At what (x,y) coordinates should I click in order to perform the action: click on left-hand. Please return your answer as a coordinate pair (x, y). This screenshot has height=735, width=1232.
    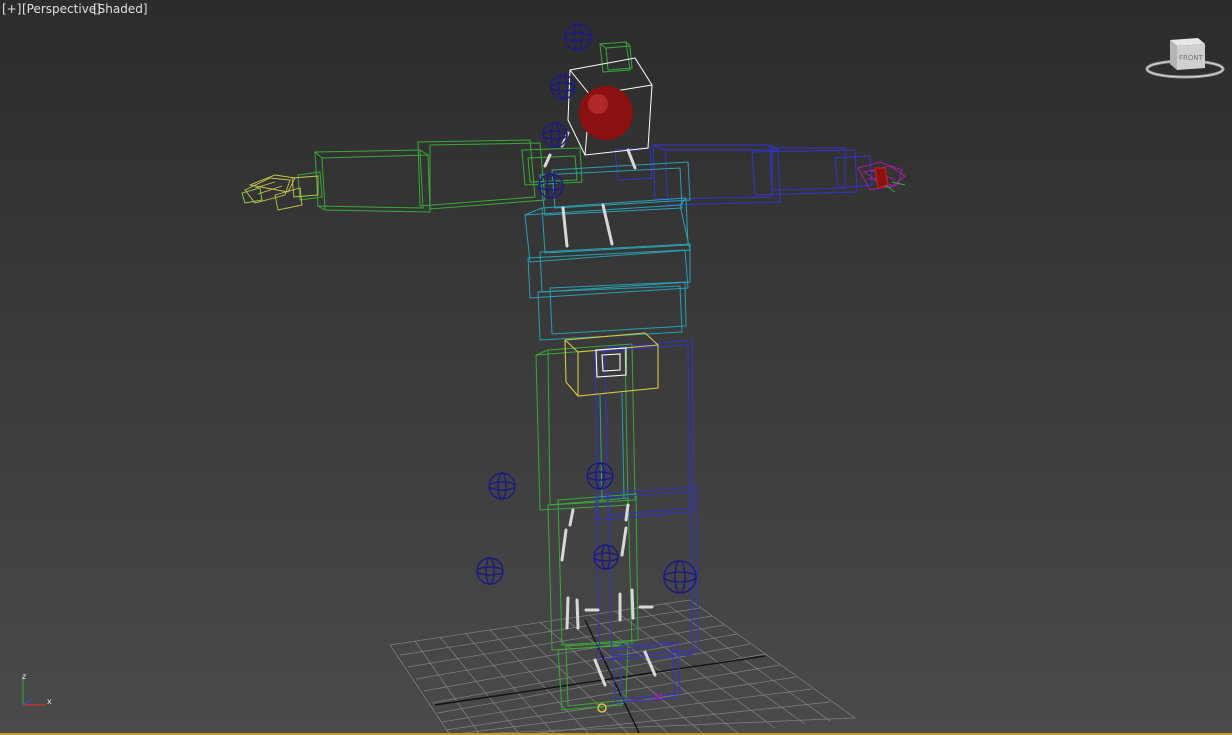
    Looking at the image, I should click on (280, 192).